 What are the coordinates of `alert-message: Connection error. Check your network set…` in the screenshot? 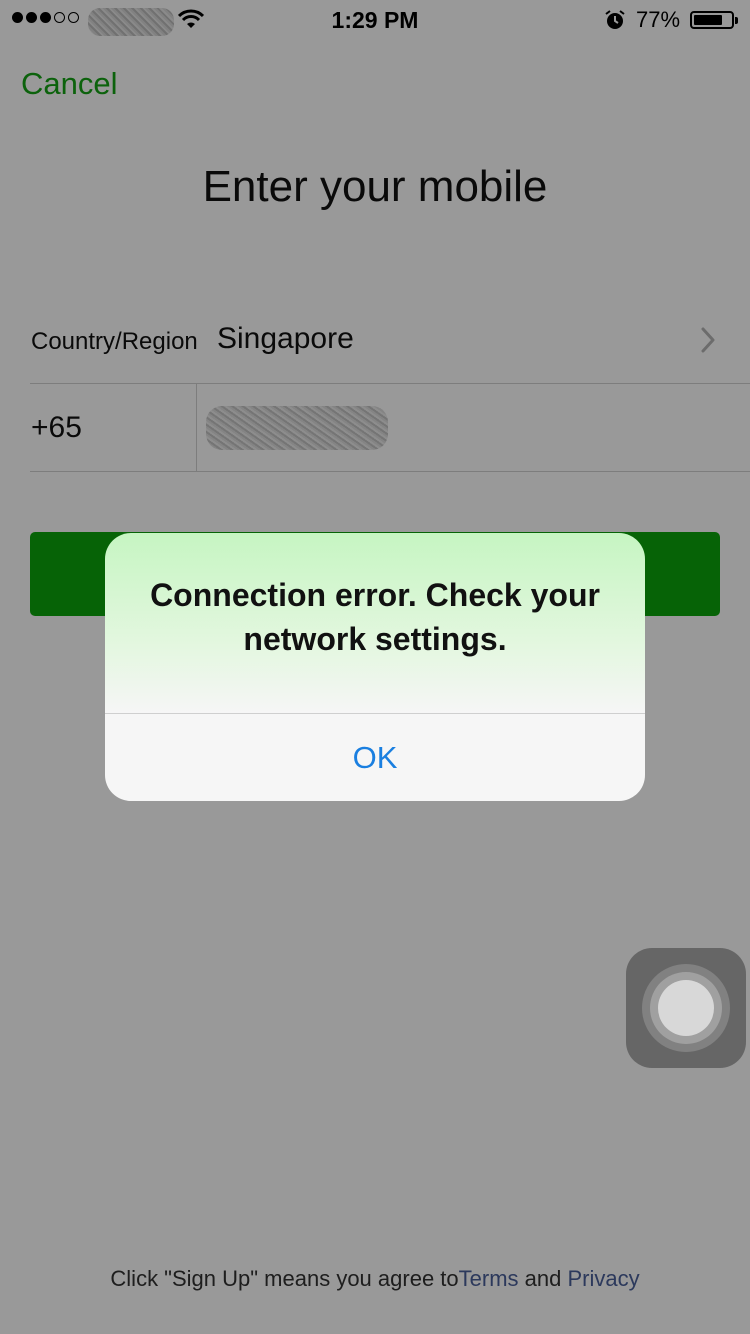 It's located at (375, 617).